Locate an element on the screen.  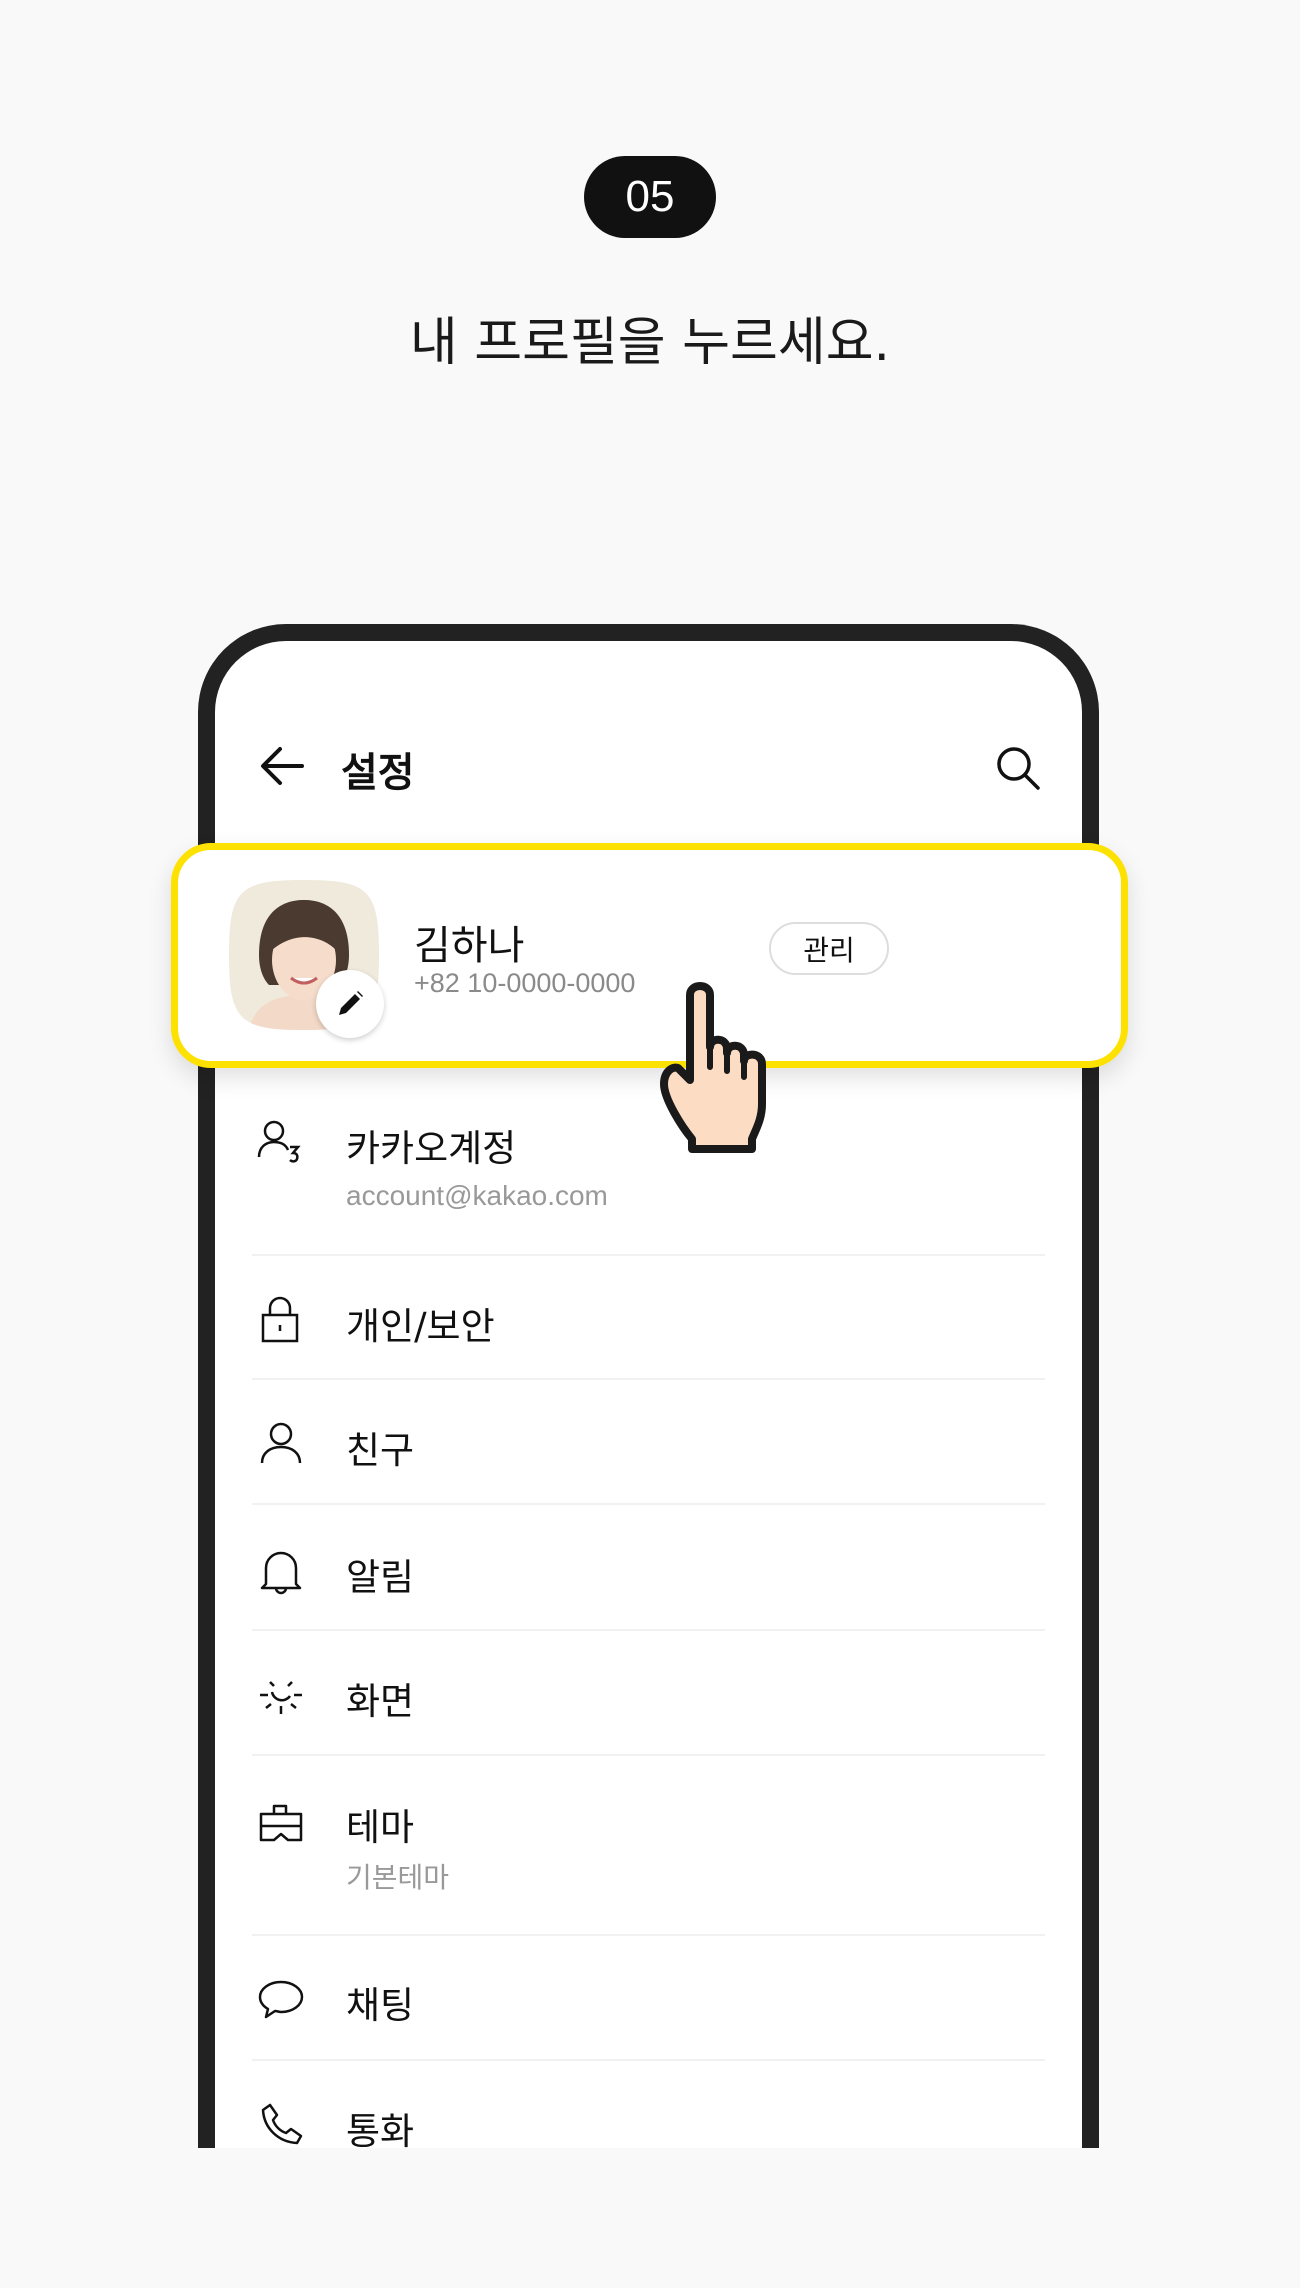
edit-avatar-button is located at coordinates (350, 1004).